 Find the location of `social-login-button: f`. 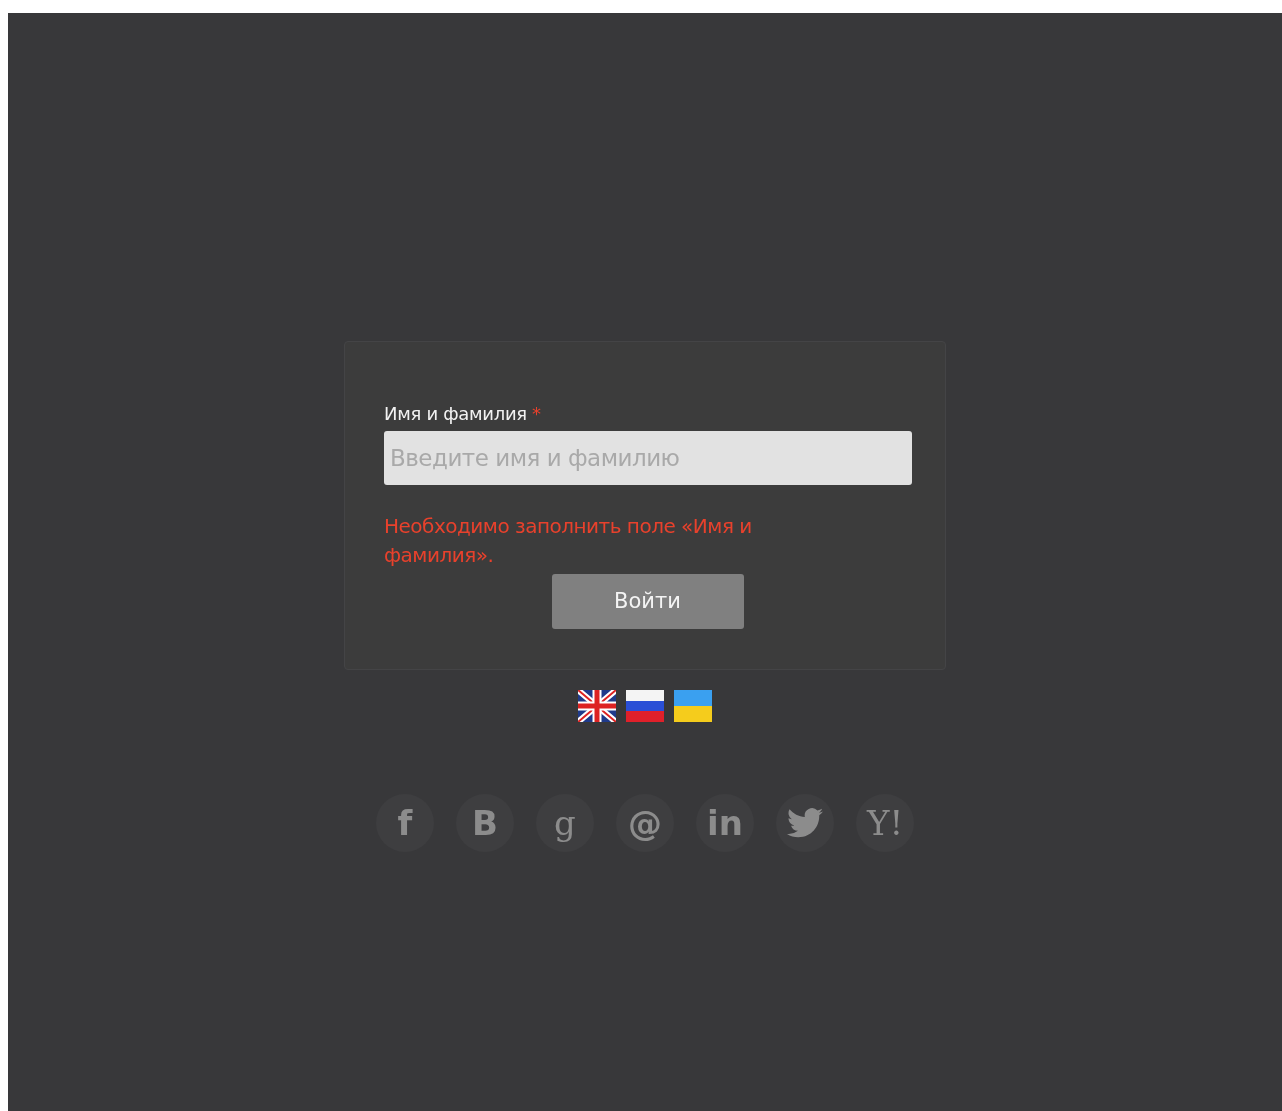

social-login-button: f is located at coordinates (405, 823).